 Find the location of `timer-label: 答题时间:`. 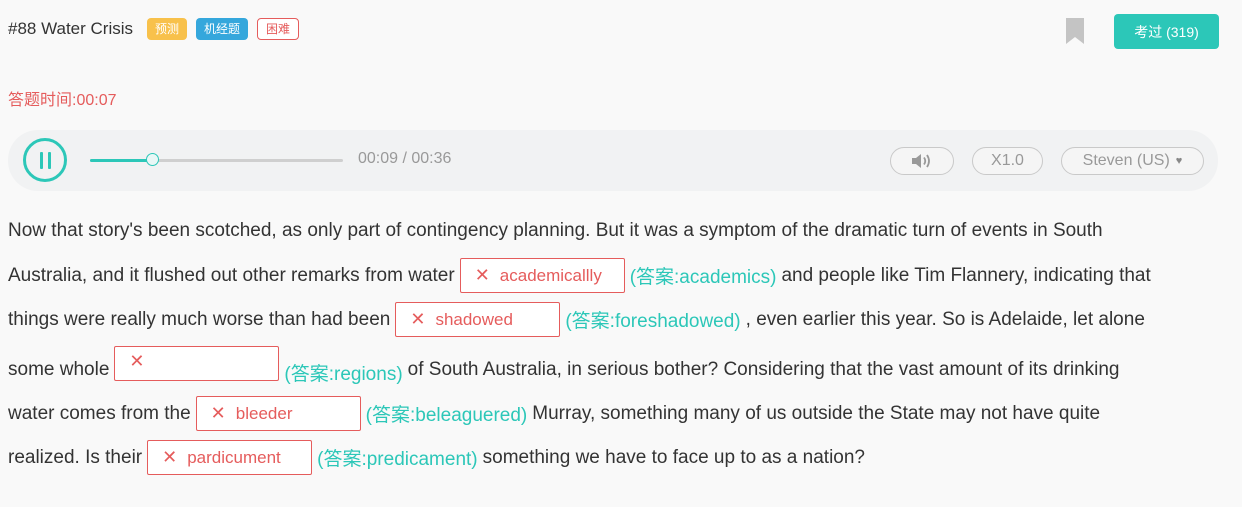

timer-label: 答题时间: is located at coordinates (42, 100).